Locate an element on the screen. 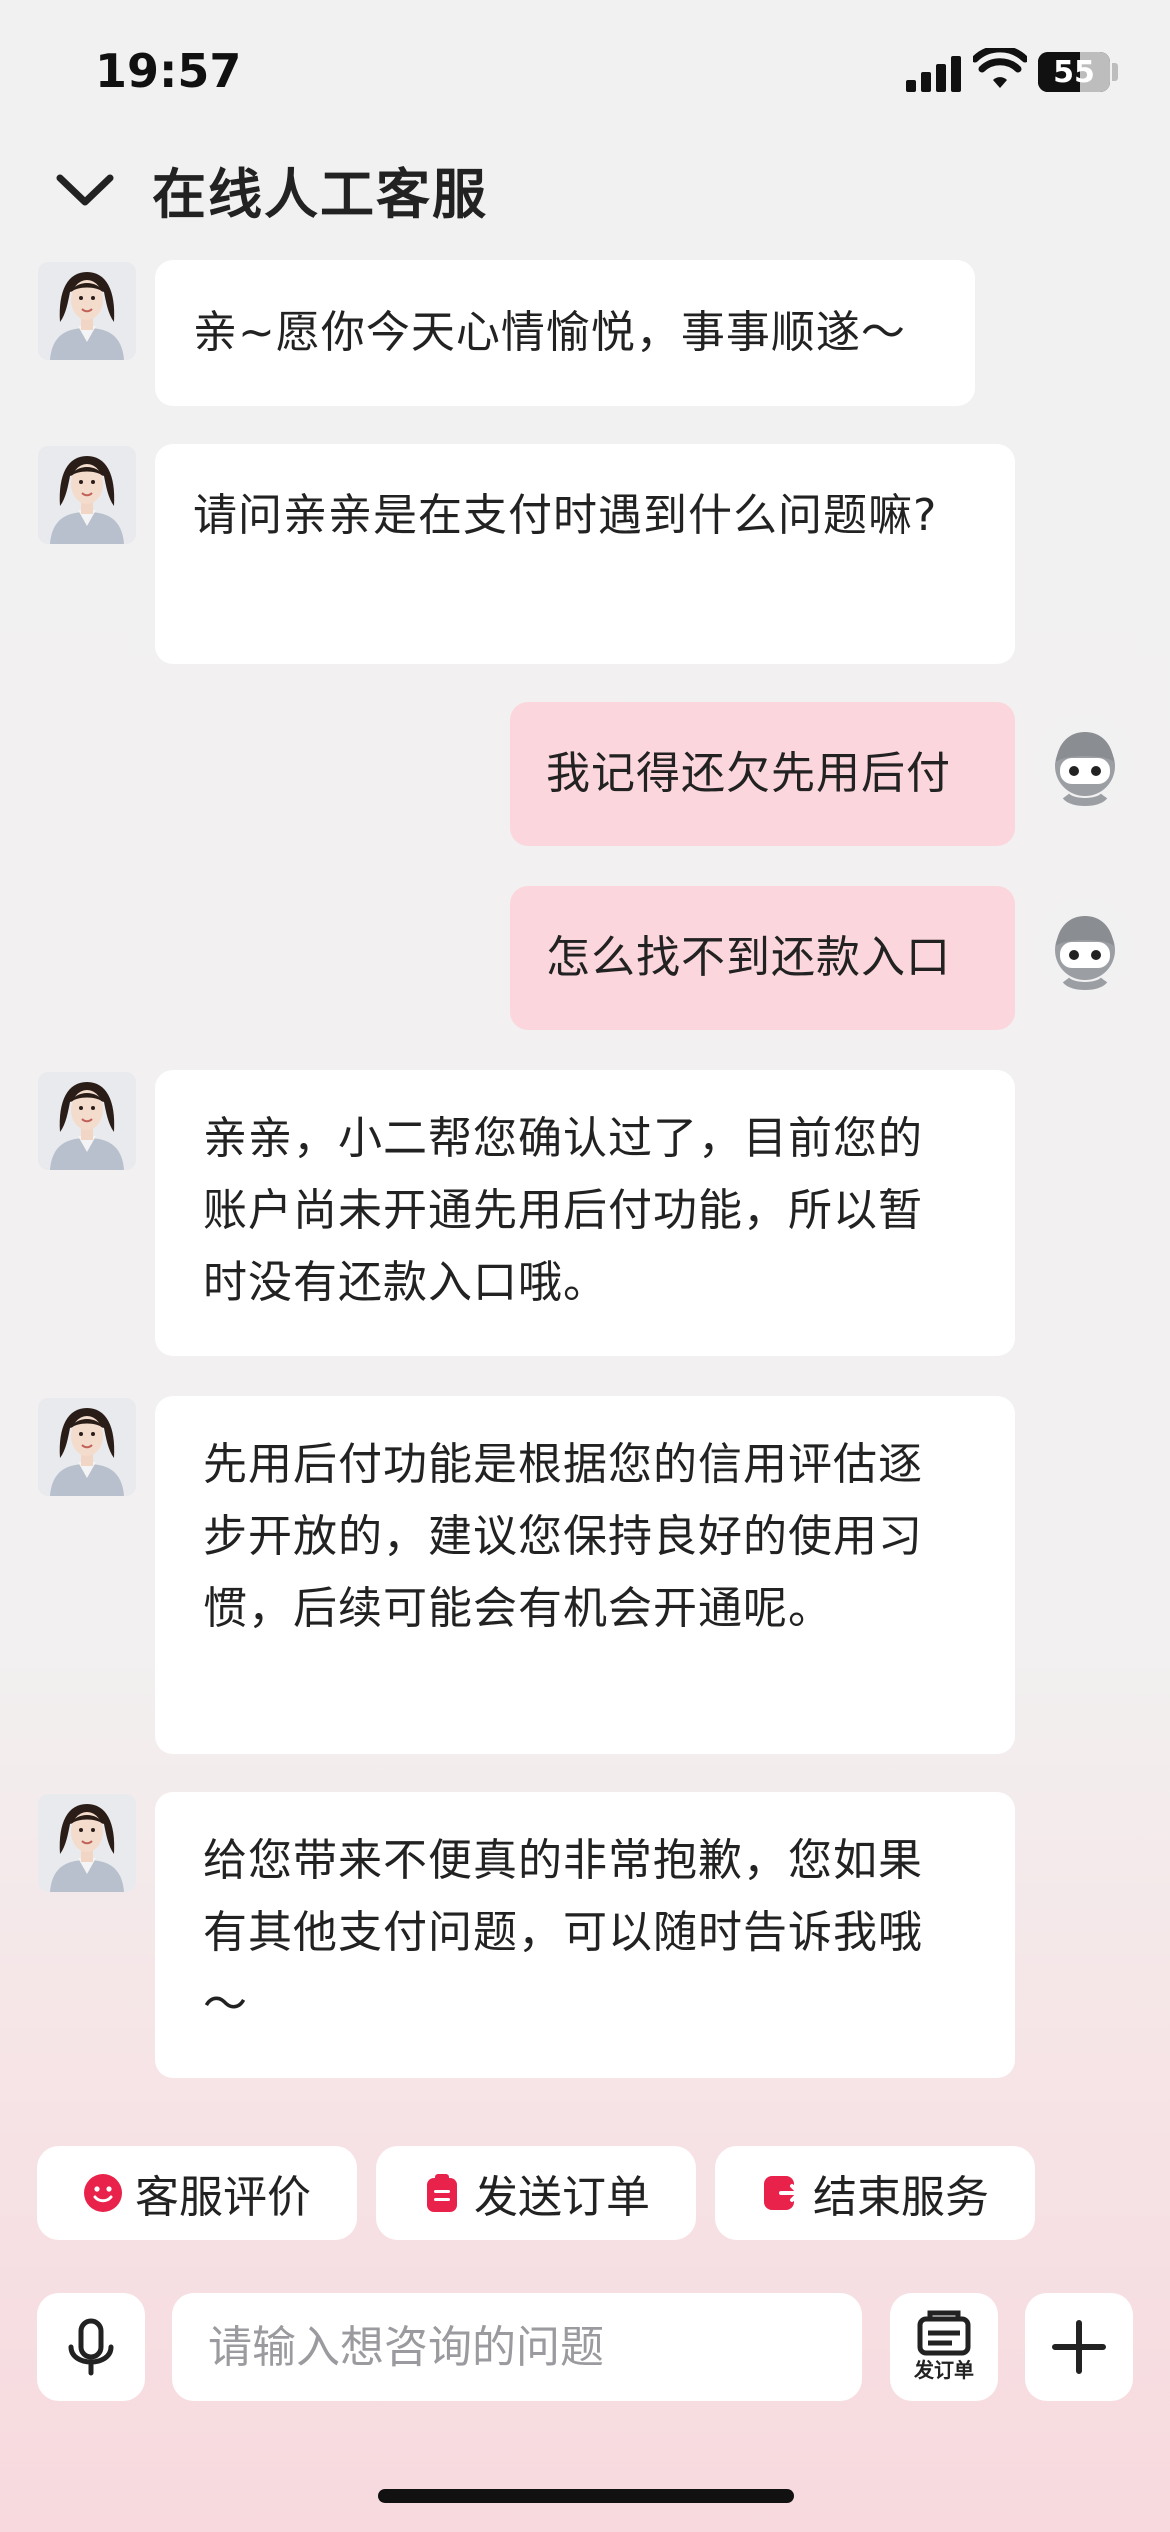 Image resolution: width=1170 pixels, height=2532 pixels. send-order-shortcut-button: 发订单 is located at coordinates (944, 2347).